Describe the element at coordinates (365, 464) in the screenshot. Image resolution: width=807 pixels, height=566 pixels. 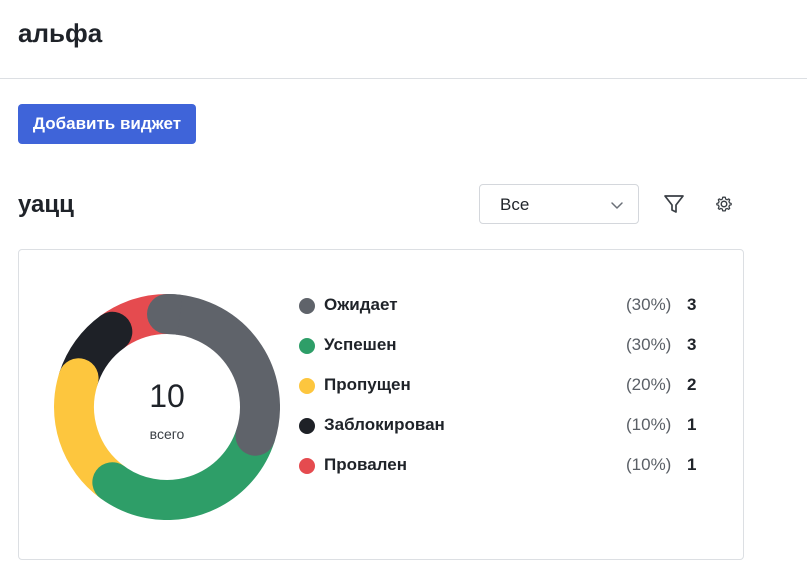
I see `legend-label: Провален` at that location.